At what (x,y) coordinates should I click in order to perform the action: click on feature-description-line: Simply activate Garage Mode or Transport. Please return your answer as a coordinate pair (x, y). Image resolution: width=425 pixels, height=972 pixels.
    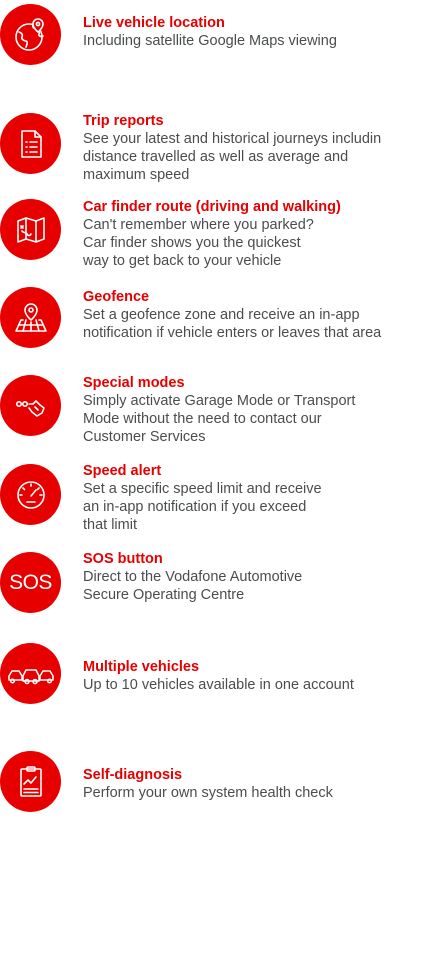
    Looking at the image, I should click on (219, 401).